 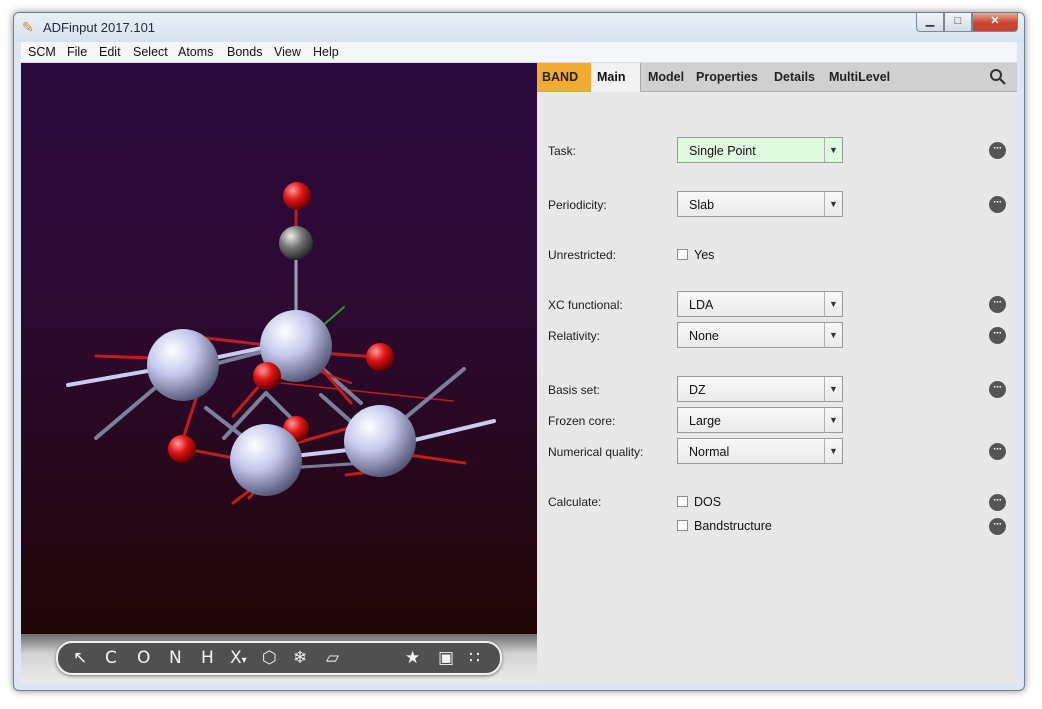 What do you see at coordinates (958, 22) in the screenshot?
I see `maximize-button: □` at bounding box center [958, 22].